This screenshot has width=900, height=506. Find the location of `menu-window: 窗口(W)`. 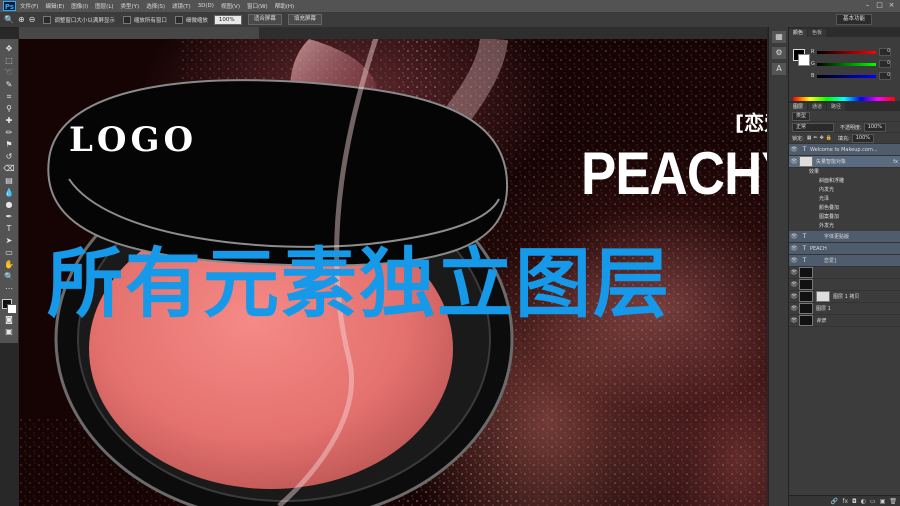

menu-window: 窗口(W) is located at coordinates (257, 6).